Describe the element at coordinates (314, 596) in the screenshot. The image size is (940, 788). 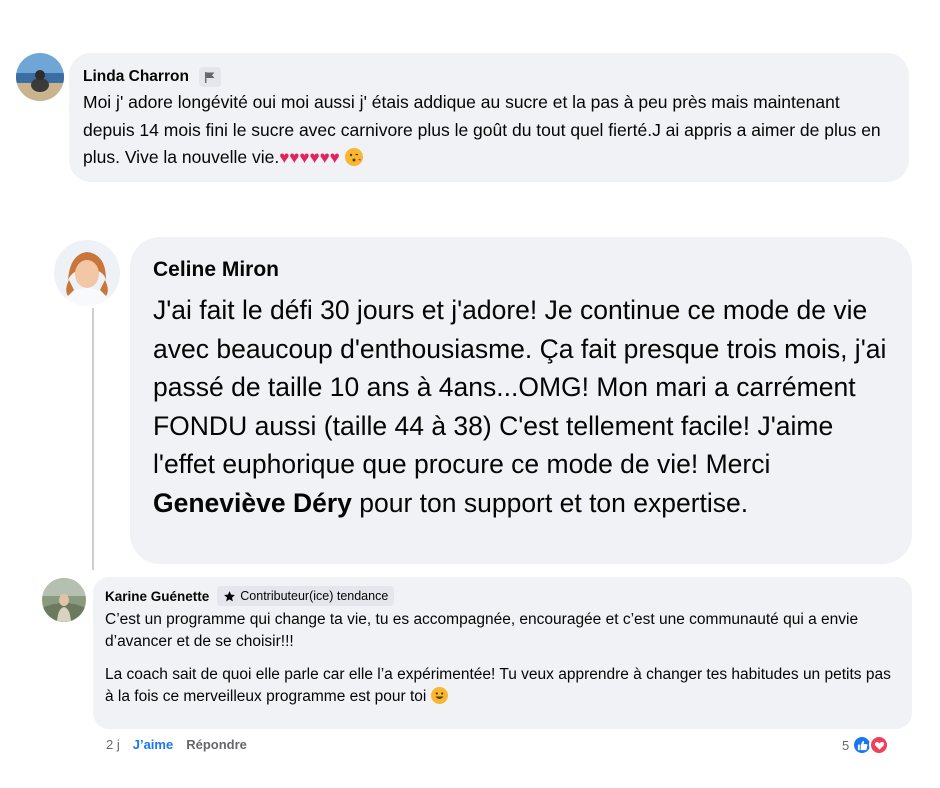
I see `badge-label: Contributeur(ice) tendance` at that location.